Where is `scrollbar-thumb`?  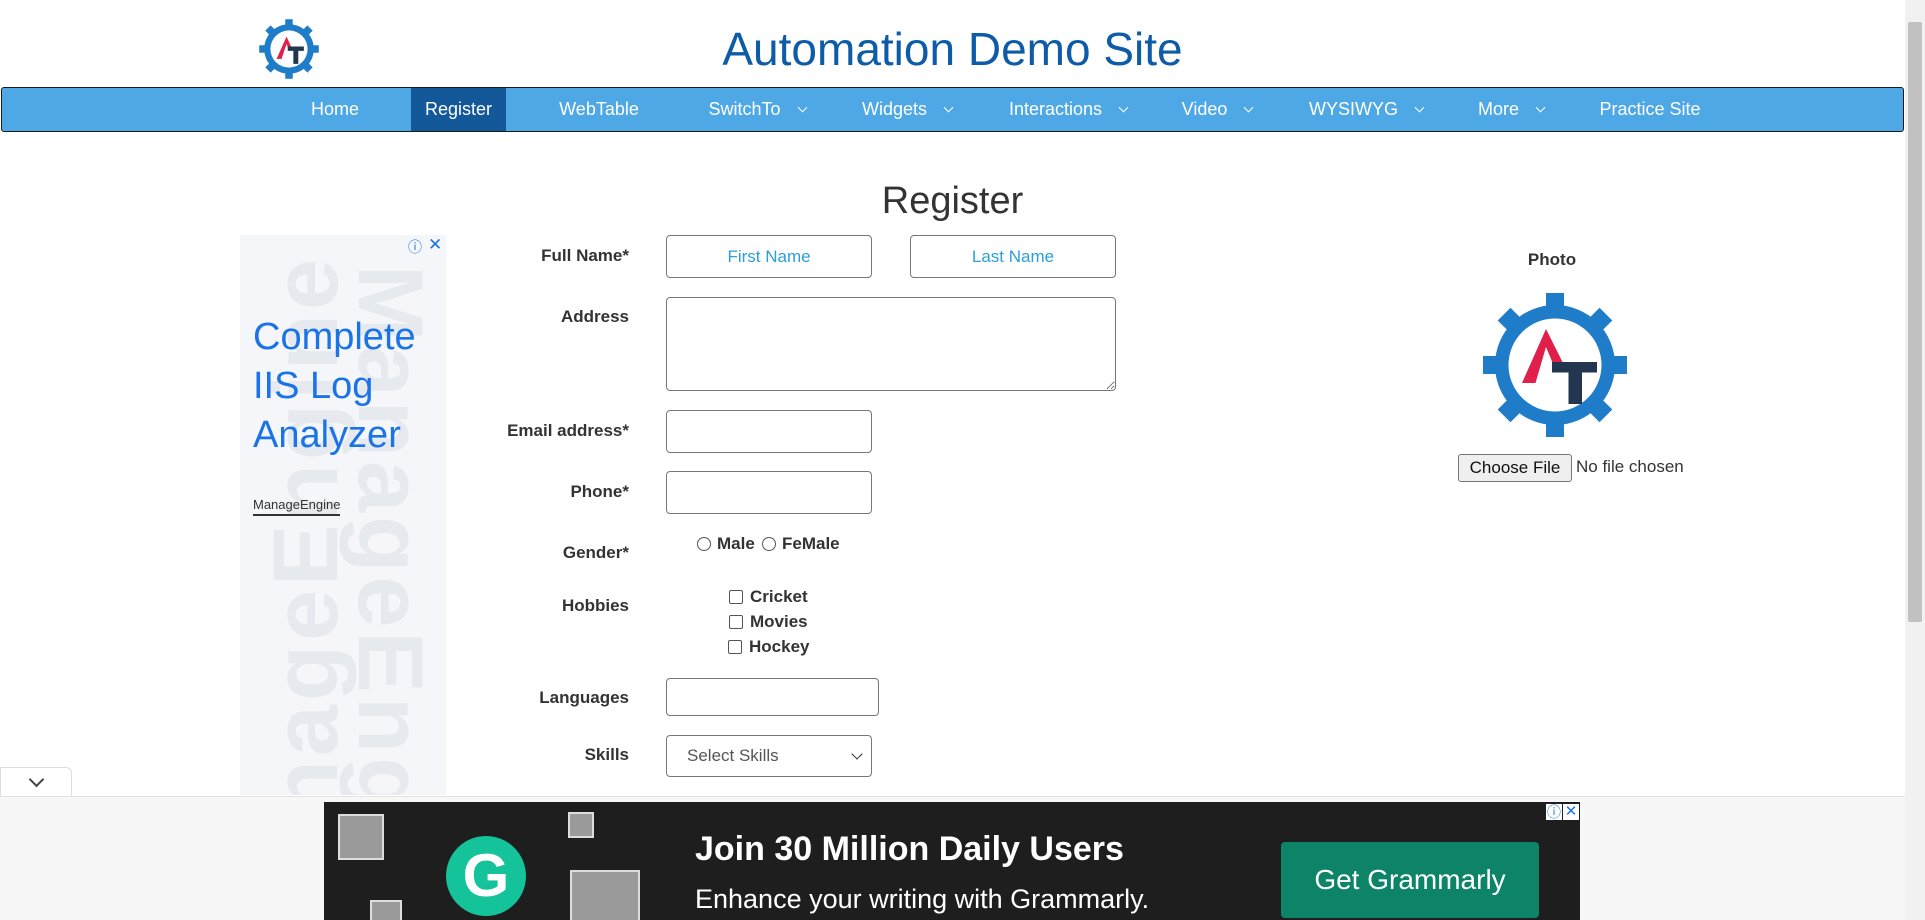 scrollbar-thumb is located at coordinates (1915, 322).